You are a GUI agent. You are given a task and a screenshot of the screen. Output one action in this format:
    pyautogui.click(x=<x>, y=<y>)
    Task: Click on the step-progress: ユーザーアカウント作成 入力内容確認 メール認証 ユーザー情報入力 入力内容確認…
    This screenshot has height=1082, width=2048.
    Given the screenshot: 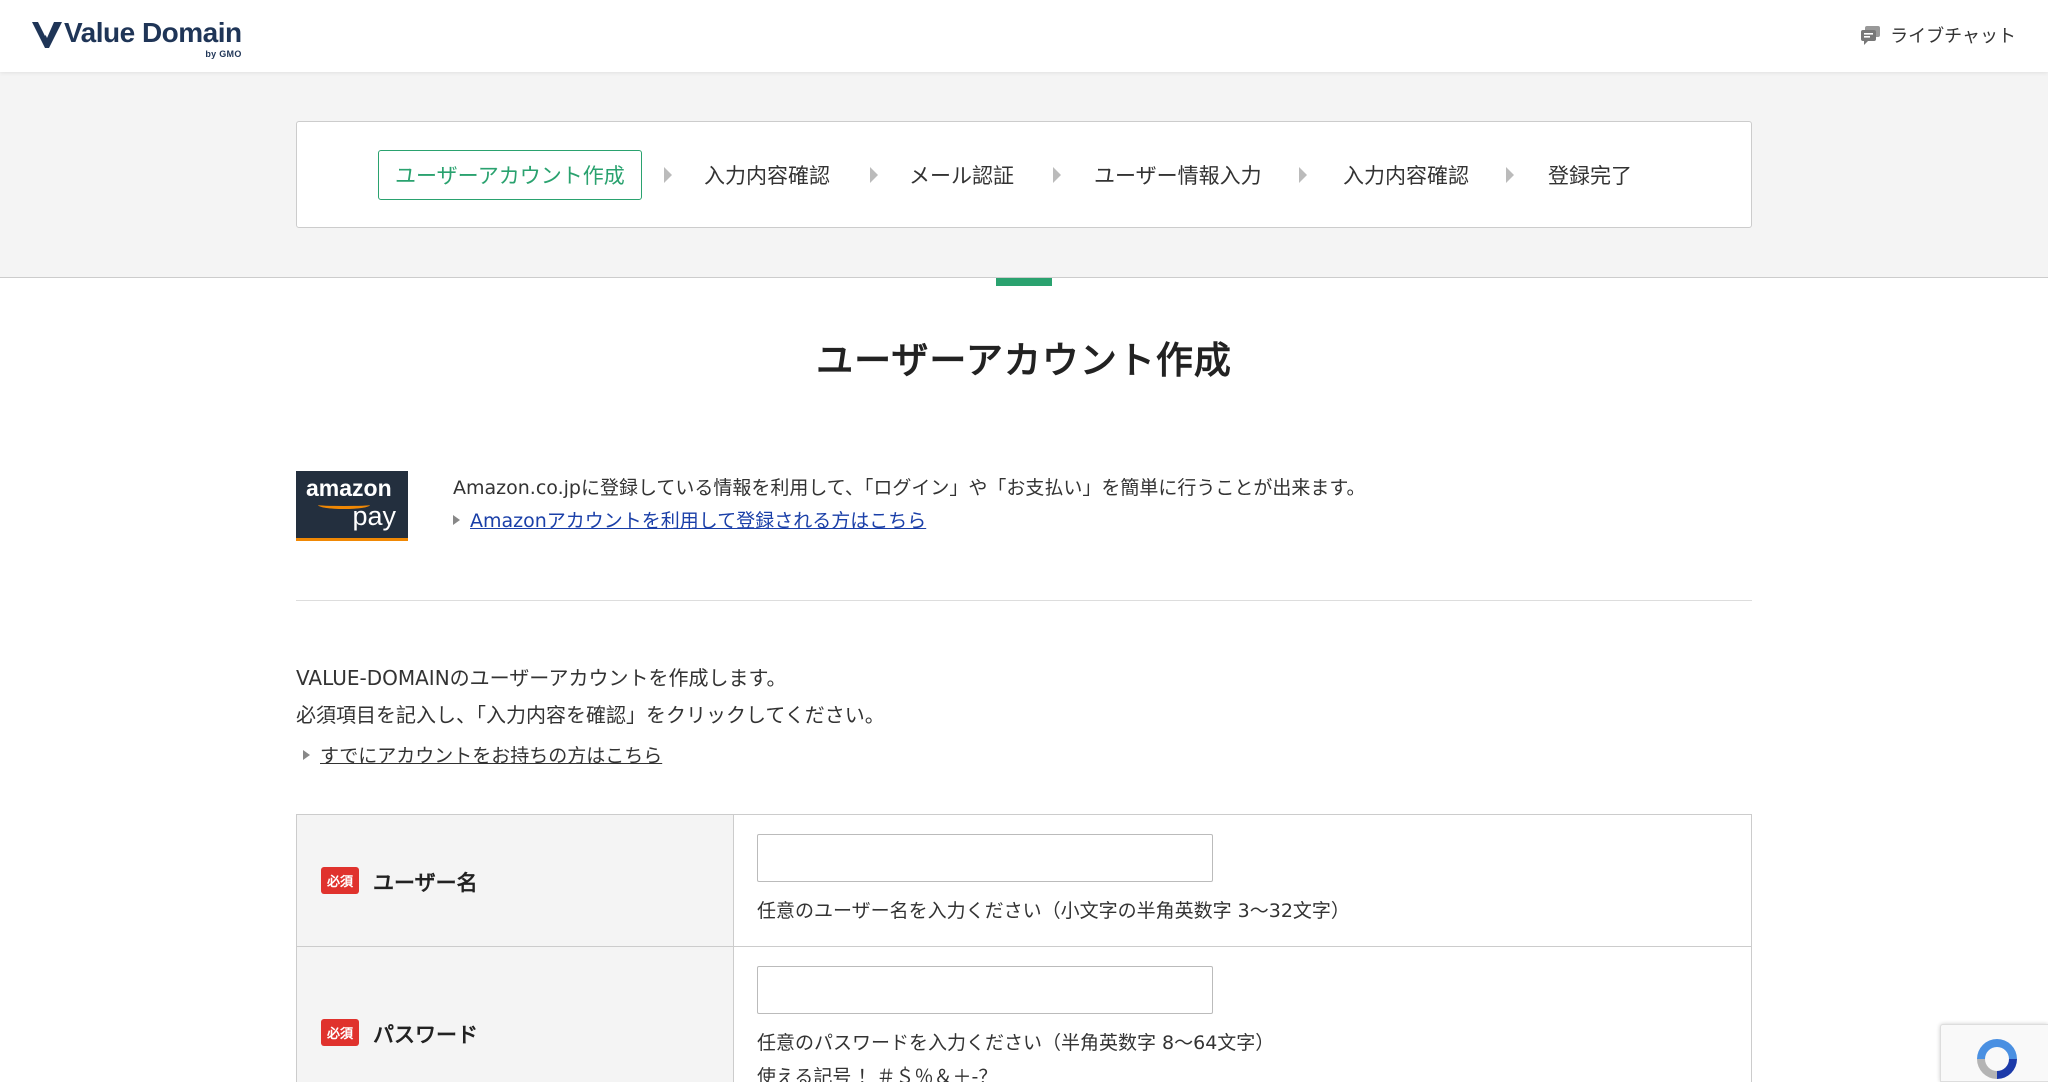 What is the action you would take?
    pyautogui.click(x=1024, y=174)
    